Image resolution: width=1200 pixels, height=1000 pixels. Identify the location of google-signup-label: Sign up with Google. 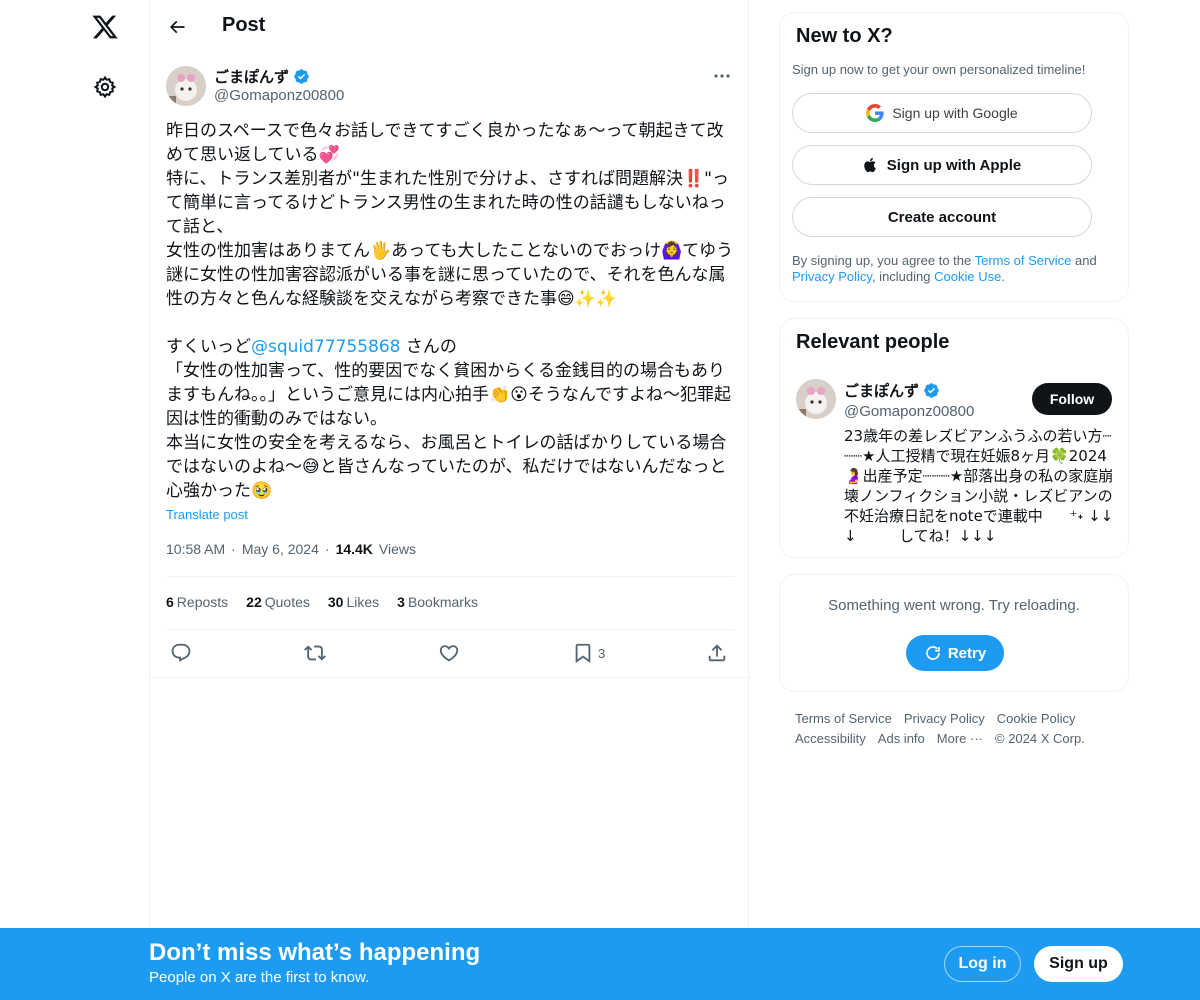
(955, 113).